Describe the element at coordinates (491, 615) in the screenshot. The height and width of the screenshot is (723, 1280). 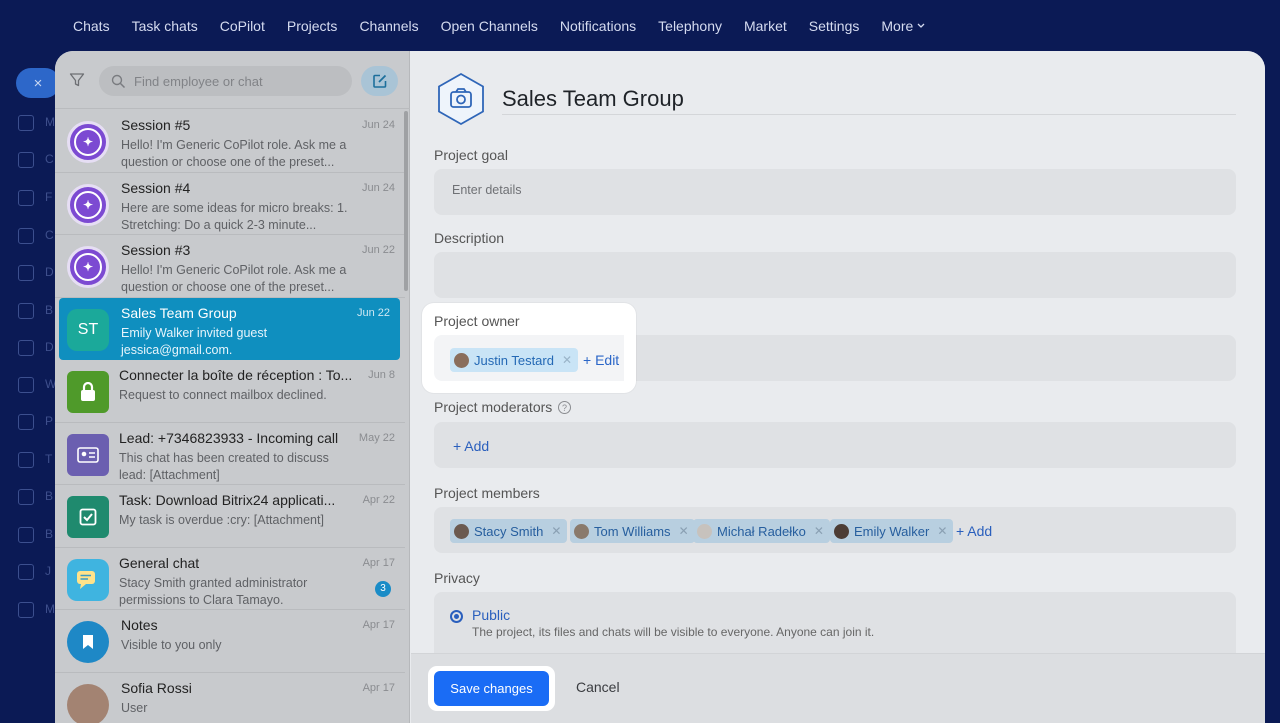
I see `privacy-option-name: Public` at that location.